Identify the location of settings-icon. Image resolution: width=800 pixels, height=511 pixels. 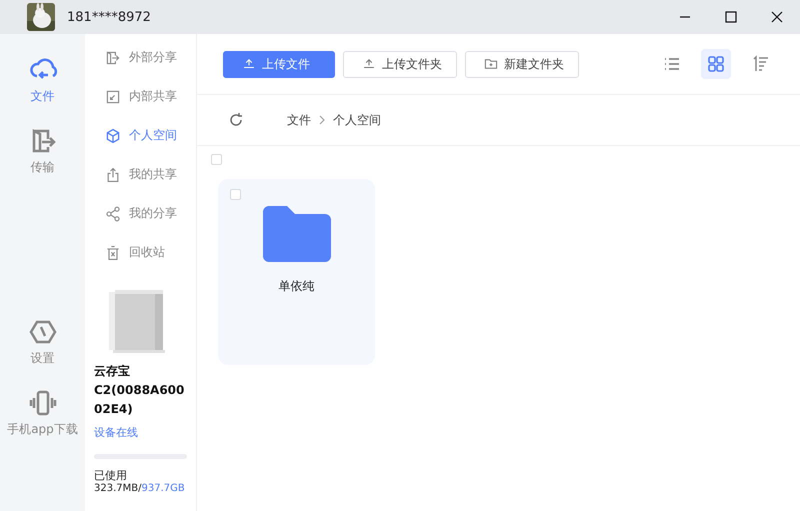
(42, 332).